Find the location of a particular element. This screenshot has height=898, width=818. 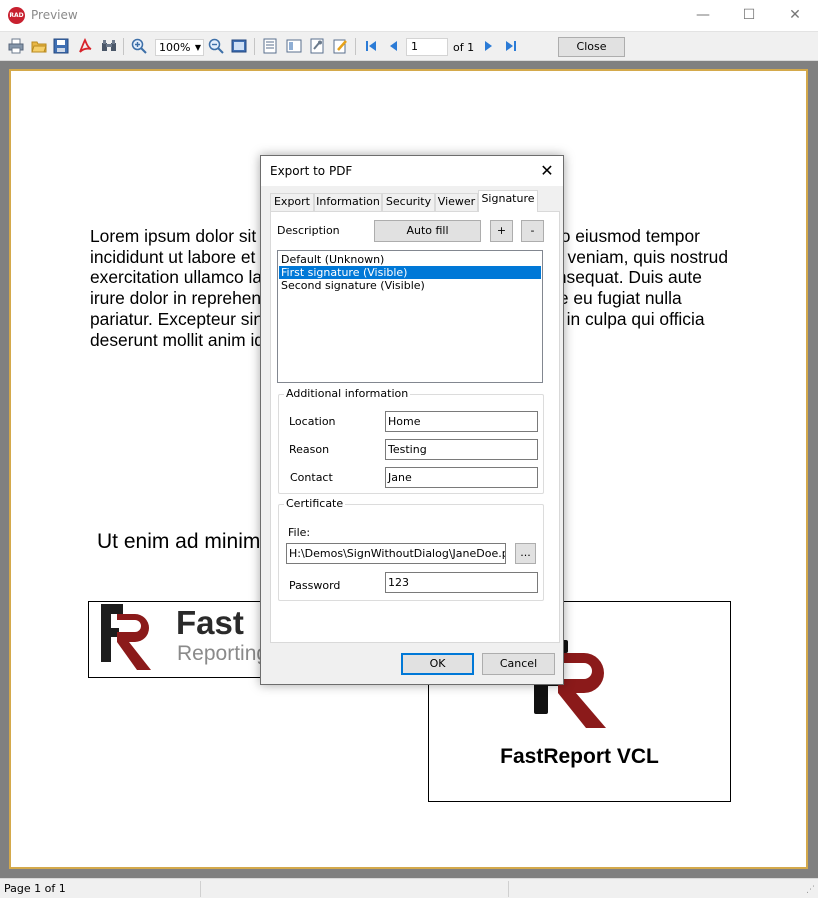

password-label: Password is located at coordinates (315, 585).